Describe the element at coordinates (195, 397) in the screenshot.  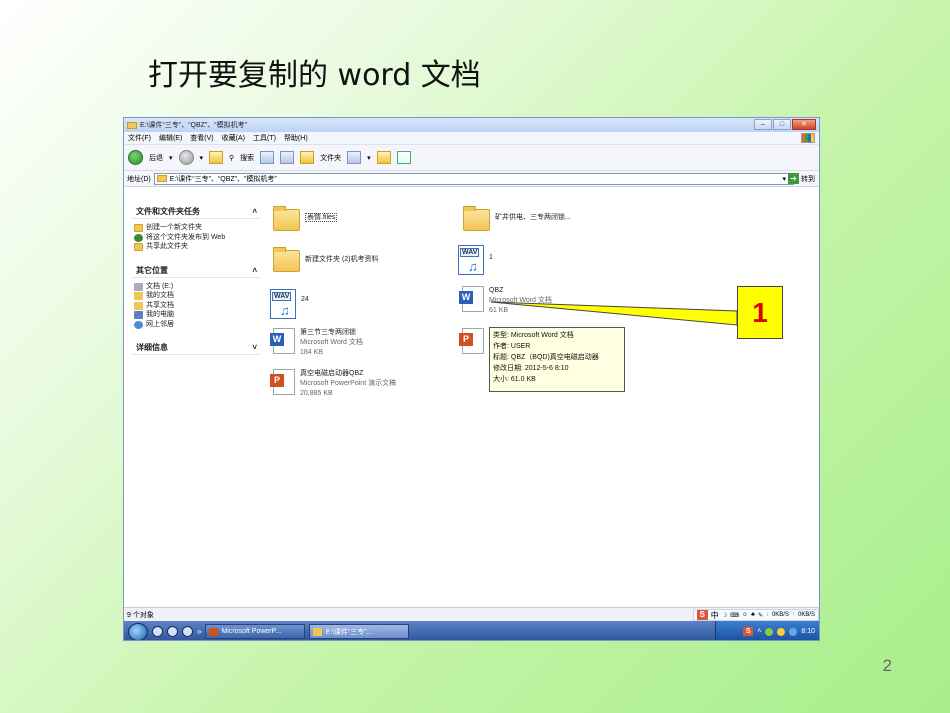
I see `task-pane: 文件和文件夹任务 ˄ 创建一个新文件夹 将这个文件夹发布到 Web 共享此文件夹` at that location.